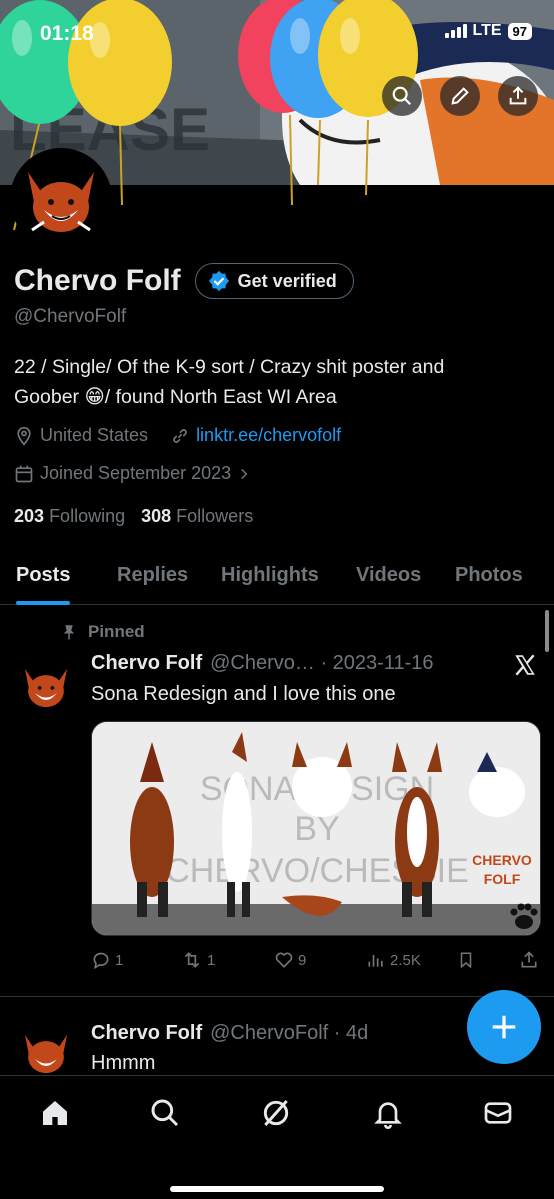  Describe the element at coordinates (302, 960) in the screenshot. I see `like-count: 9` at that location.